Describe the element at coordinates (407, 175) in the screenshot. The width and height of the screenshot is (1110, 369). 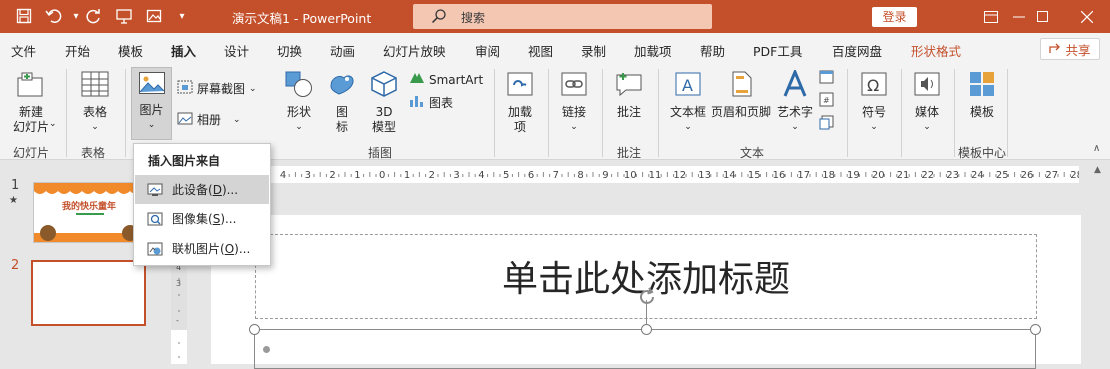
I see `ruler-label: 1` at that location.